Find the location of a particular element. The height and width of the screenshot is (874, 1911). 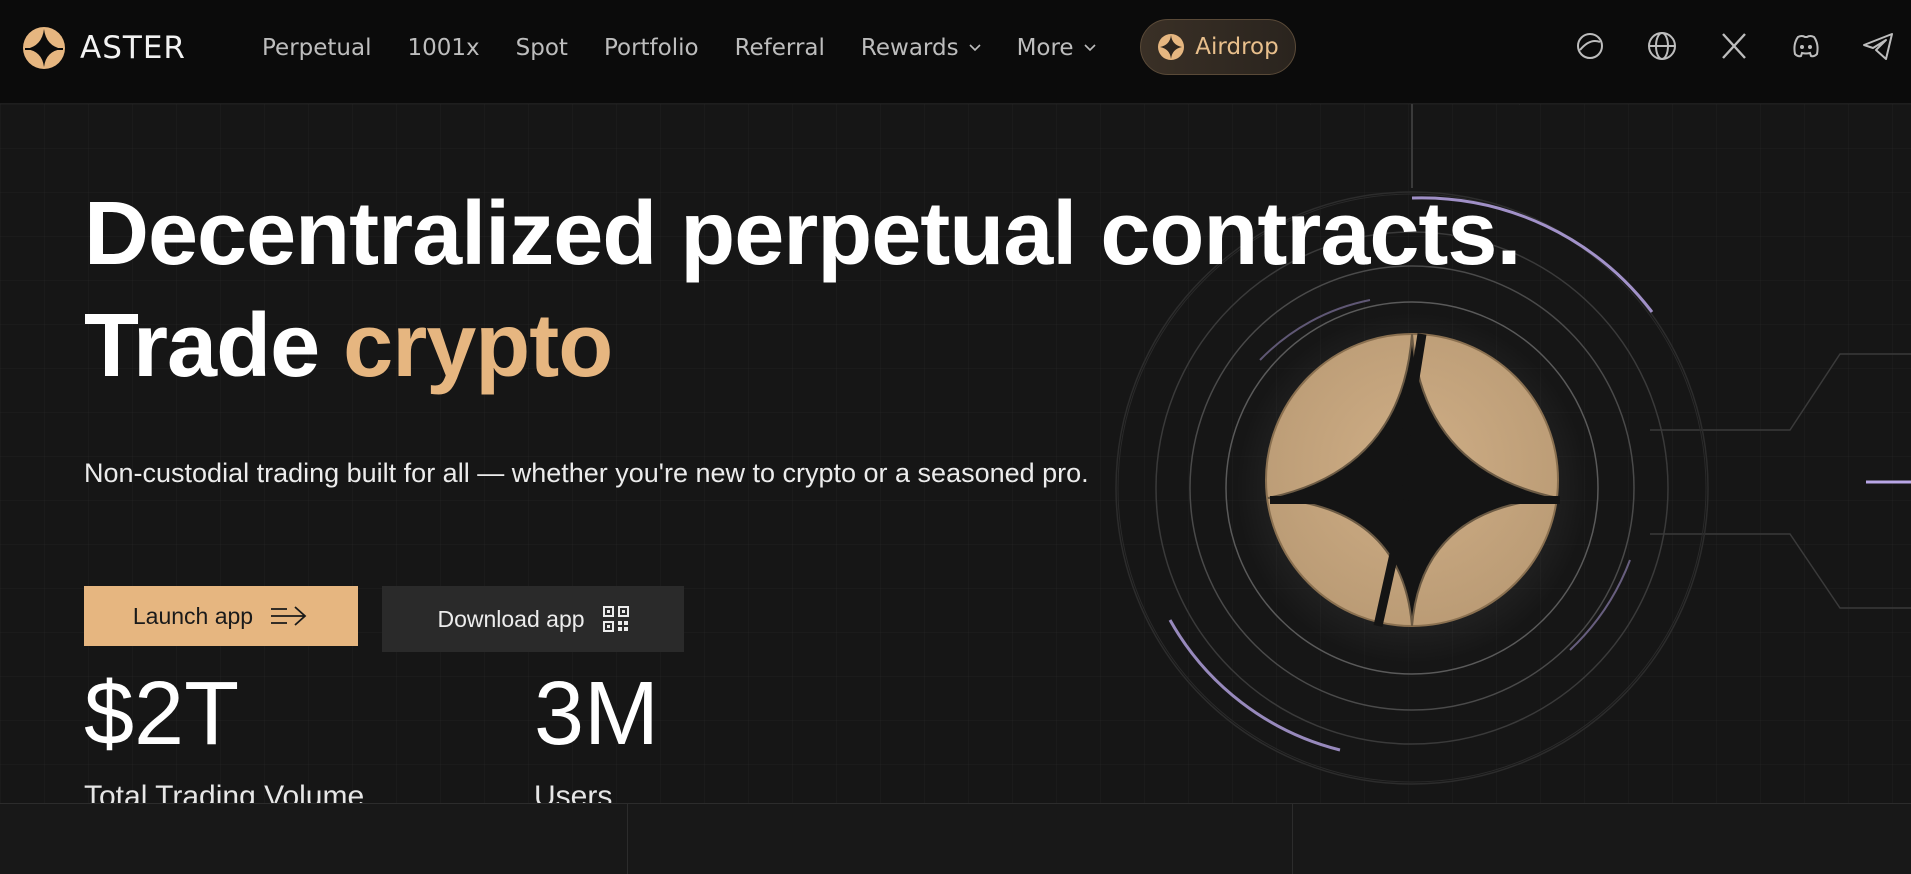

launch-app-label: Launch app is located at coordinates (193, 615).